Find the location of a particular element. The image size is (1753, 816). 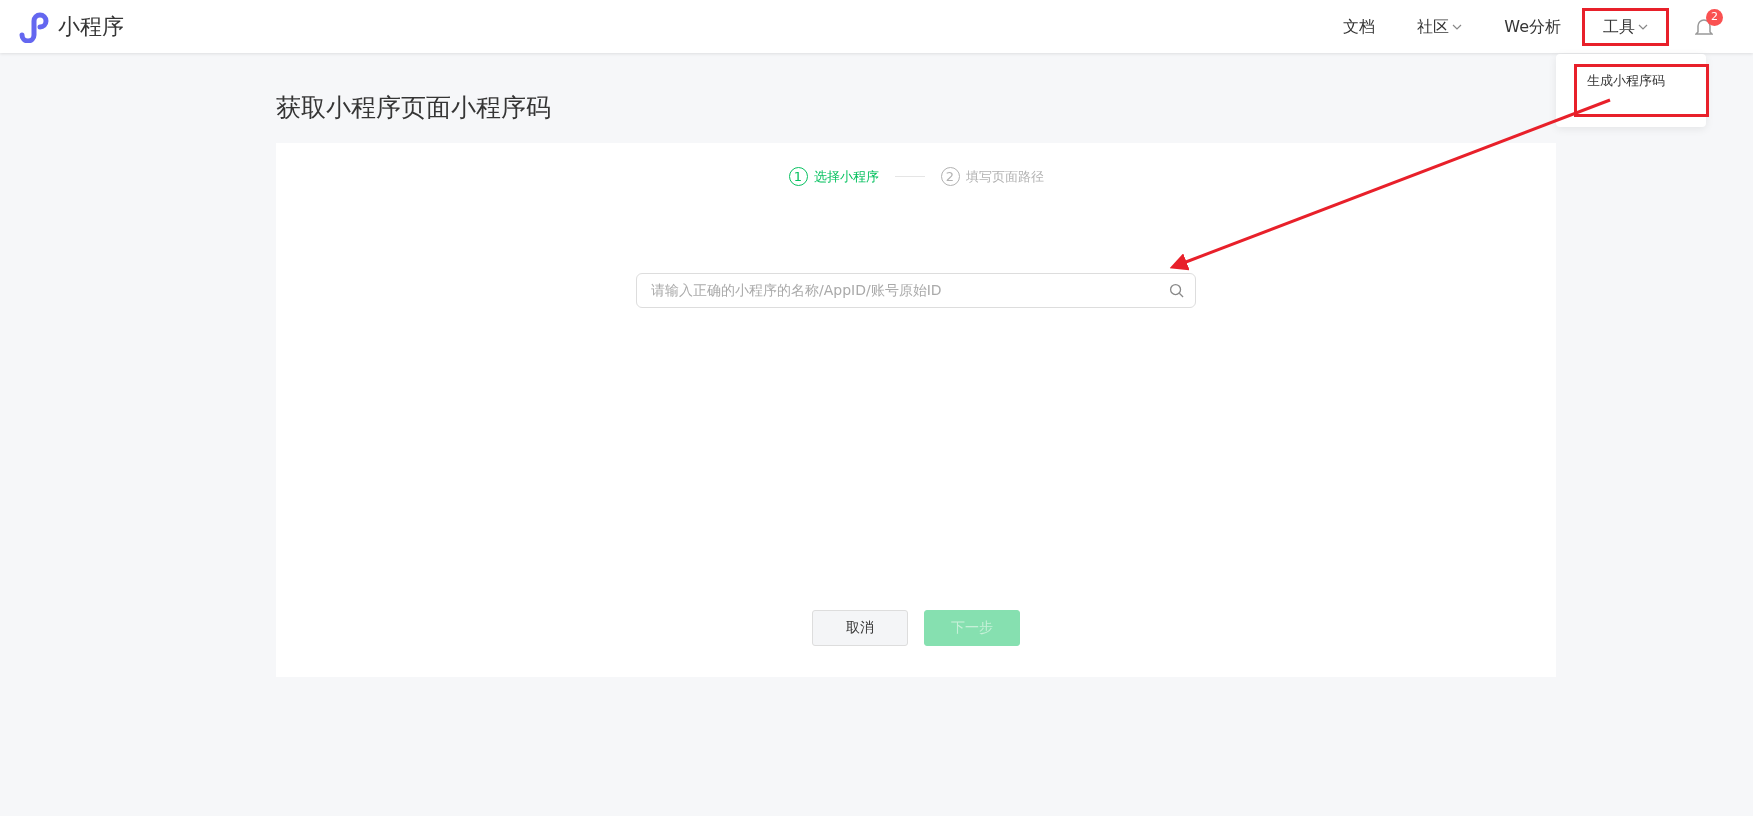

search-field: 请输入正确的小程序的名称/AppID/账号原始ID is located at coordinates (916, 290).